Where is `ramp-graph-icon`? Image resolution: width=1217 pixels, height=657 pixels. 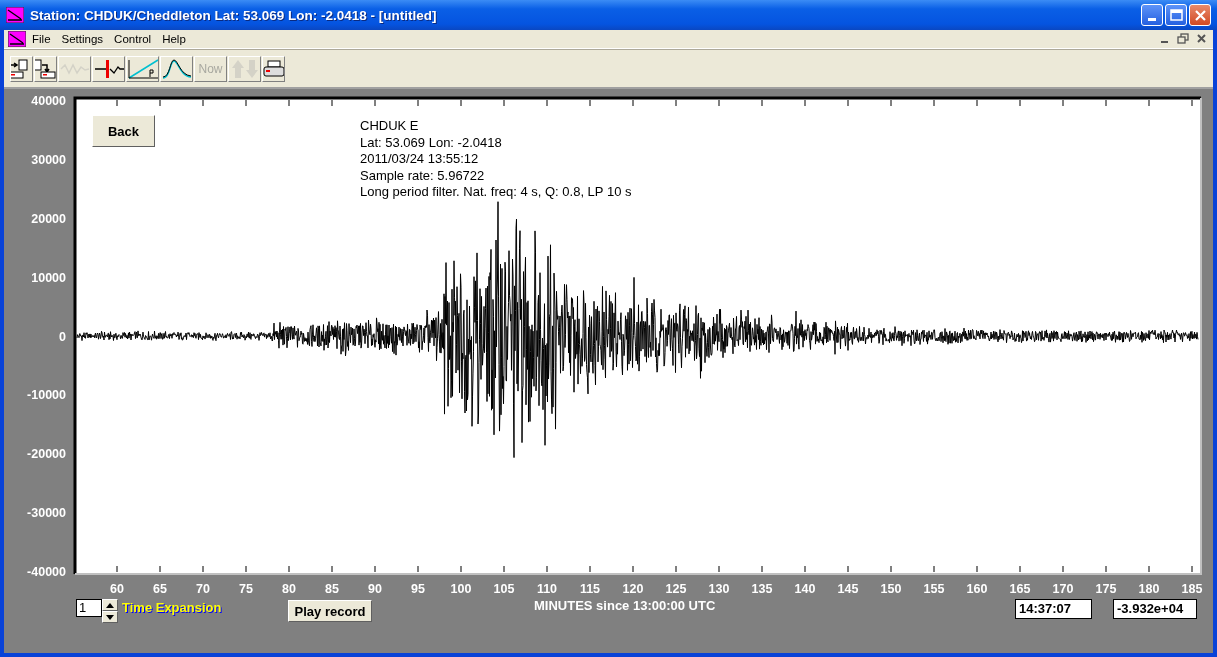 ramp-graph-icon is located at coordinates (142, 68).